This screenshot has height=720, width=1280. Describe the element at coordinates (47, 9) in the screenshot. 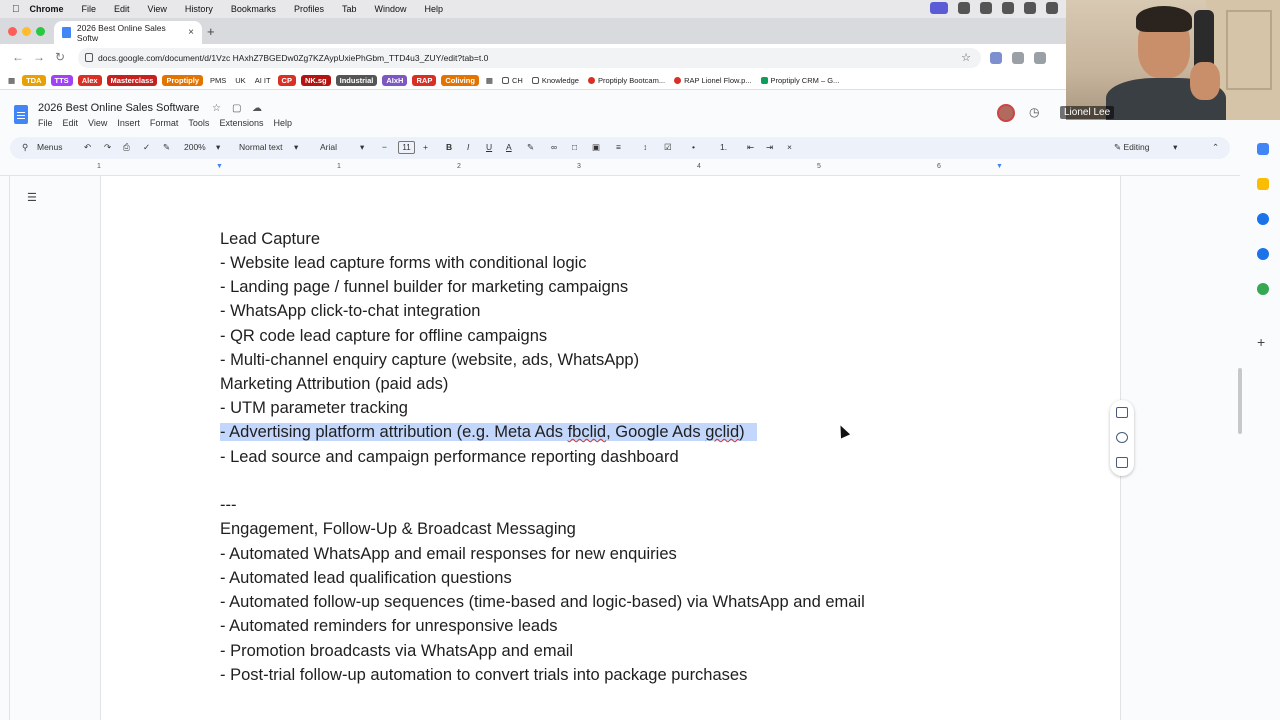

I see `app-menu: Chrome` at that location.